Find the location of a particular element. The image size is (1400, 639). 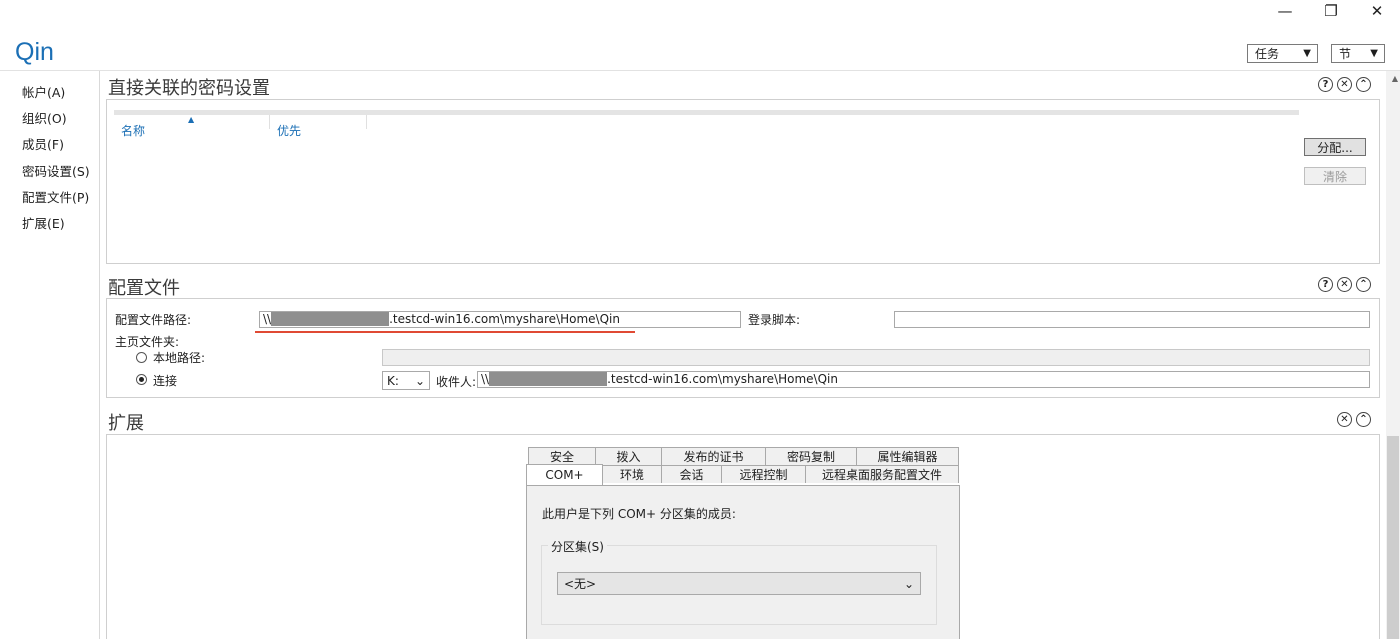

window-controls: — ❐ ✕ is located at coordinates (1331, 11).